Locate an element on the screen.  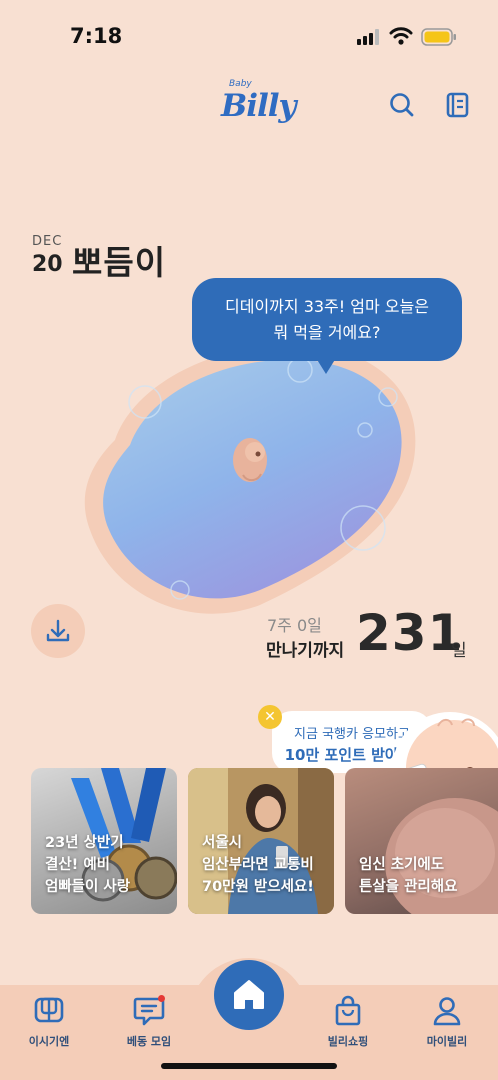
search-icon is located at coordinates (402, 105).